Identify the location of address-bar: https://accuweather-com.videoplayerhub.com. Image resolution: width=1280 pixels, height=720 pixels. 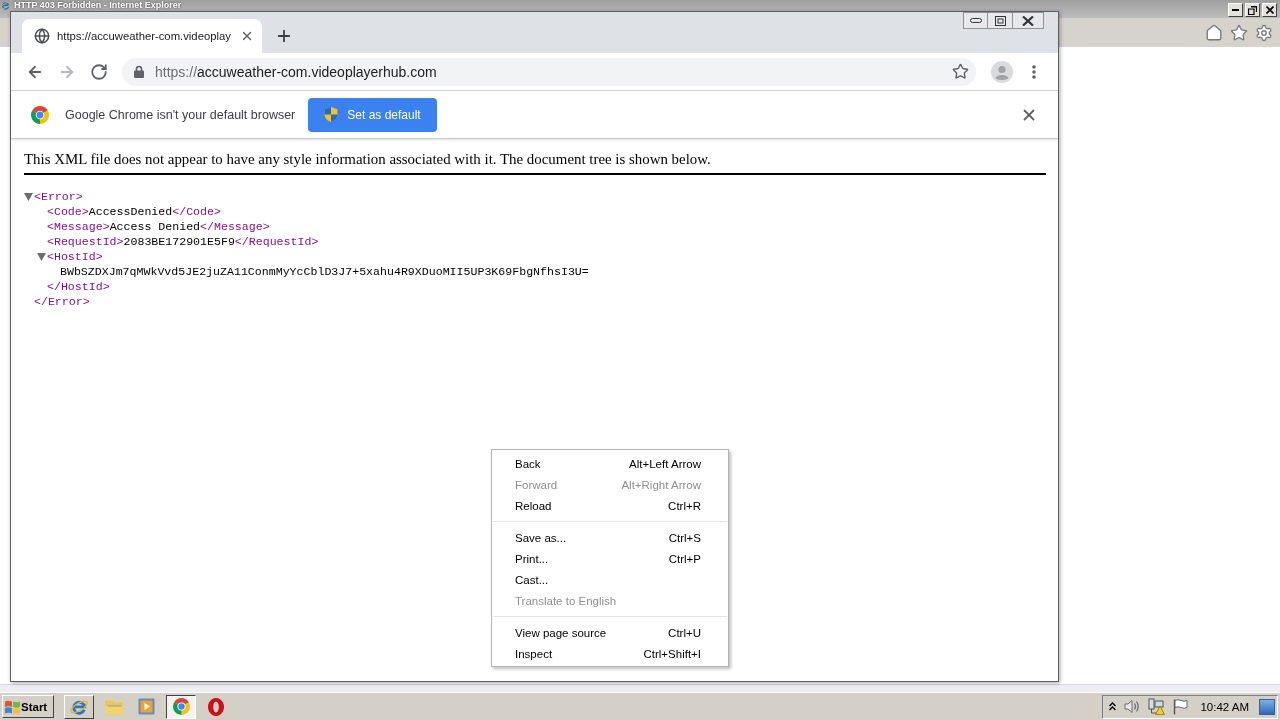
(549, 71).